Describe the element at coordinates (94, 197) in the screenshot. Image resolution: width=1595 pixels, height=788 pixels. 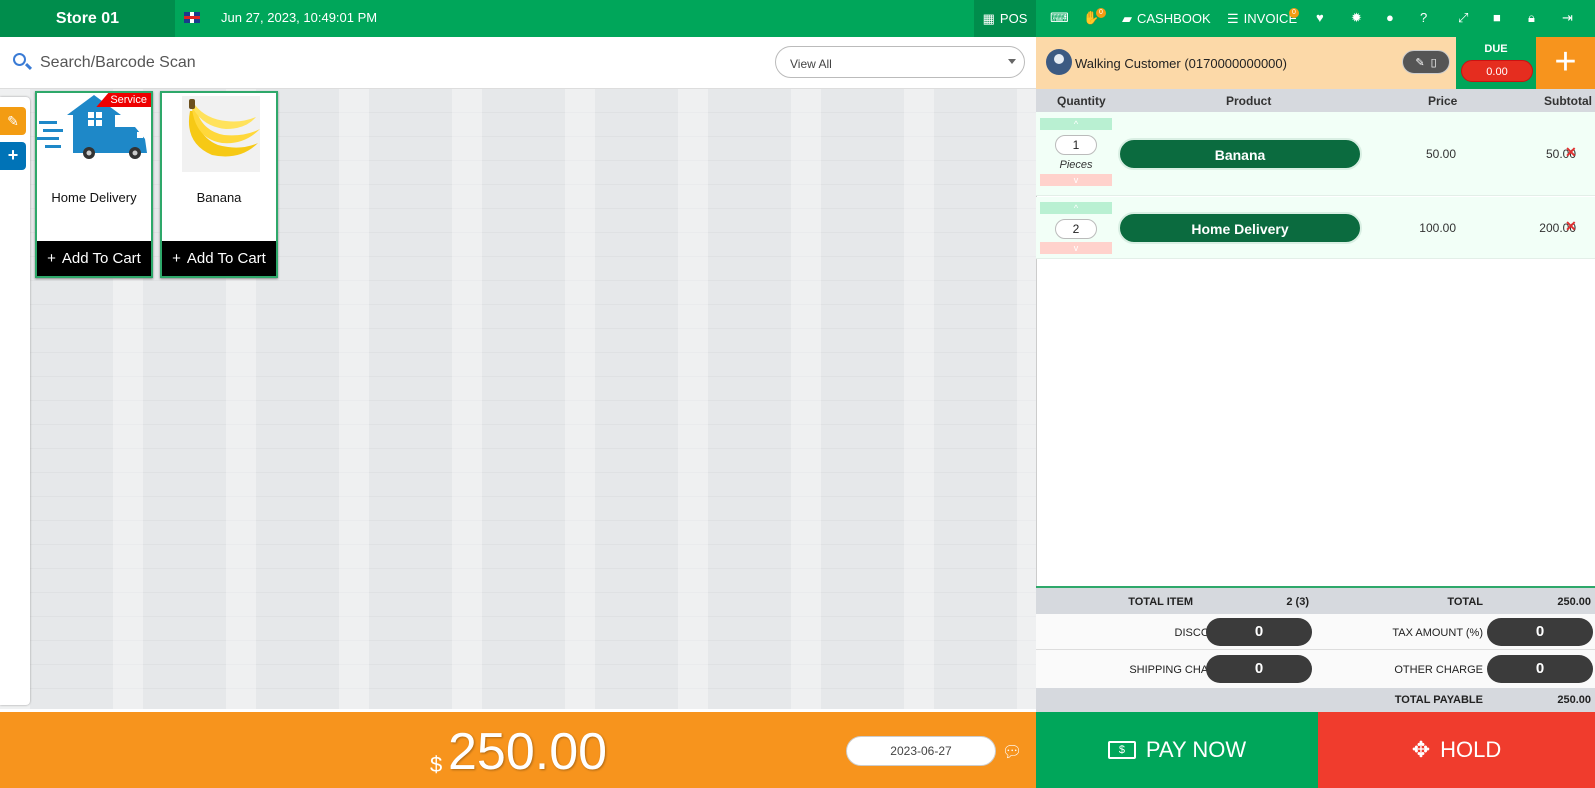
I see `product-name: Home Delivery` at that location.